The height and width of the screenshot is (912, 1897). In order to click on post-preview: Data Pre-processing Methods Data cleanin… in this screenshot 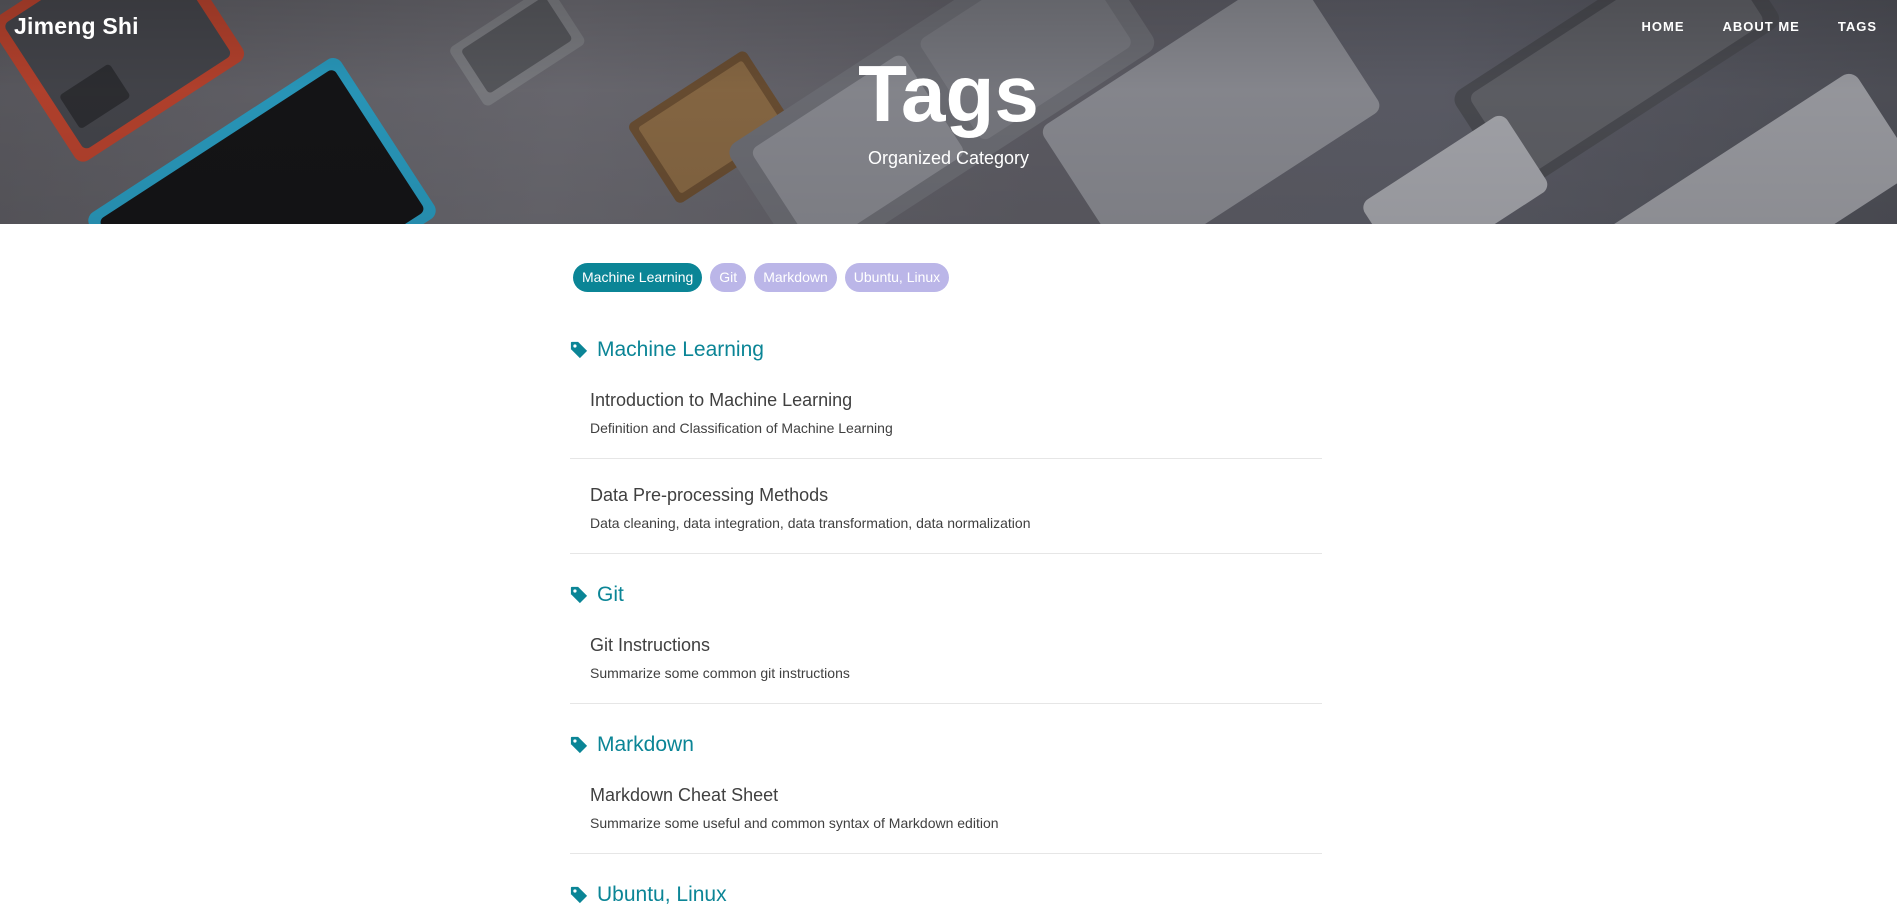, I will do `click(946, 506)`.